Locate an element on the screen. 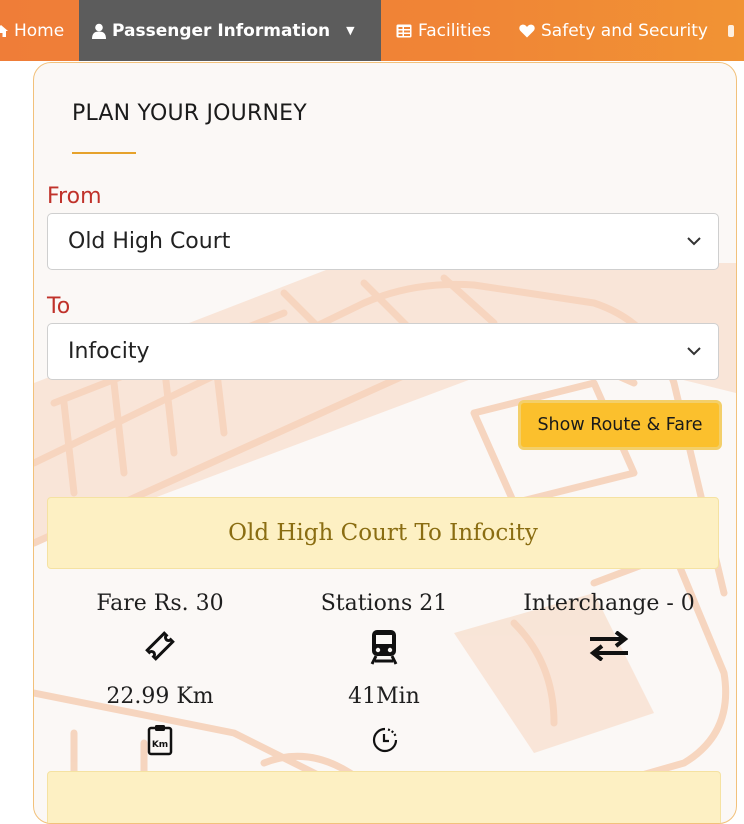  home-icon is located at coordinates (4, 31).